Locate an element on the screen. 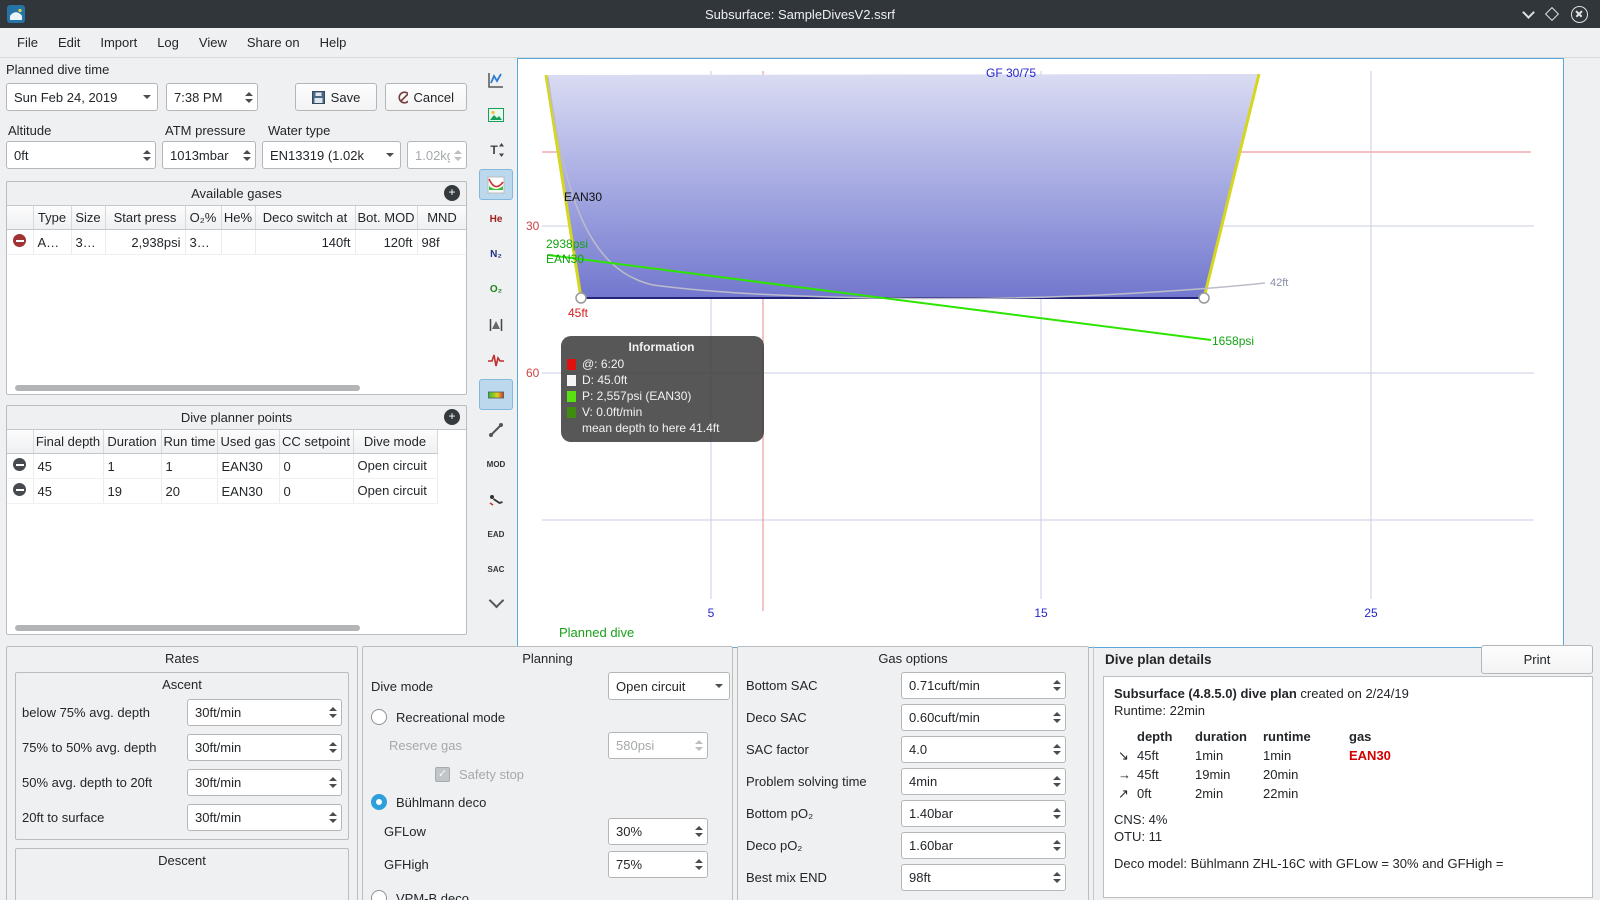 The image size is (1600, 900). tooltip-mean-depth: mean depth to here 41.4ft is located at coordinates (651, 428).